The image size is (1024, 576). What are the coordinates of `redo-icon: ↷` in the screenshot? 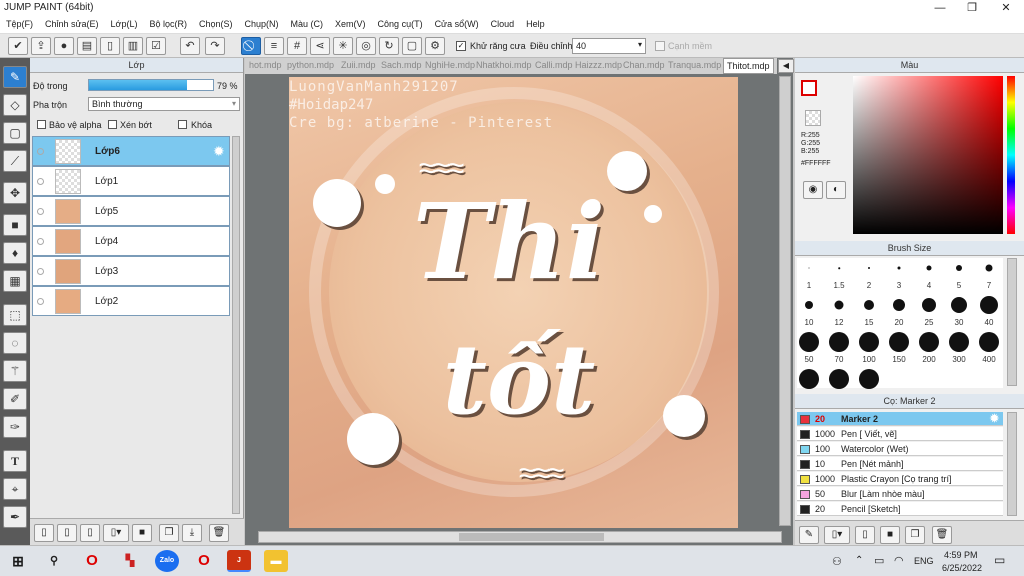 It's located at (215, 46).